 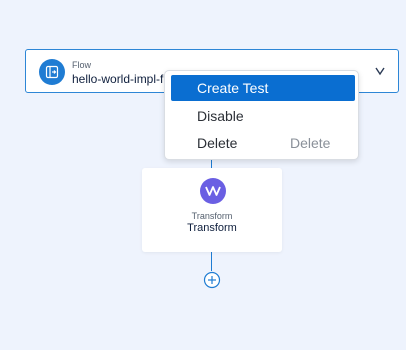 What do you see at coordinates (82, 65) in the screenshot?
I see `flow-kind-label: Flow` at bounding box center [82, 65].